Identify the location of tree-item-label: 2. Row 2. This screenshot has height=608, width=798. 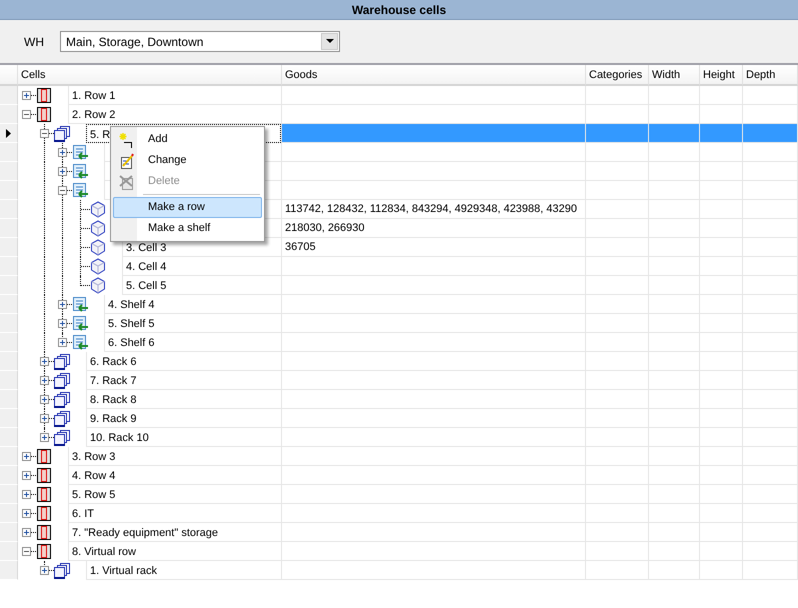
(174, 114).